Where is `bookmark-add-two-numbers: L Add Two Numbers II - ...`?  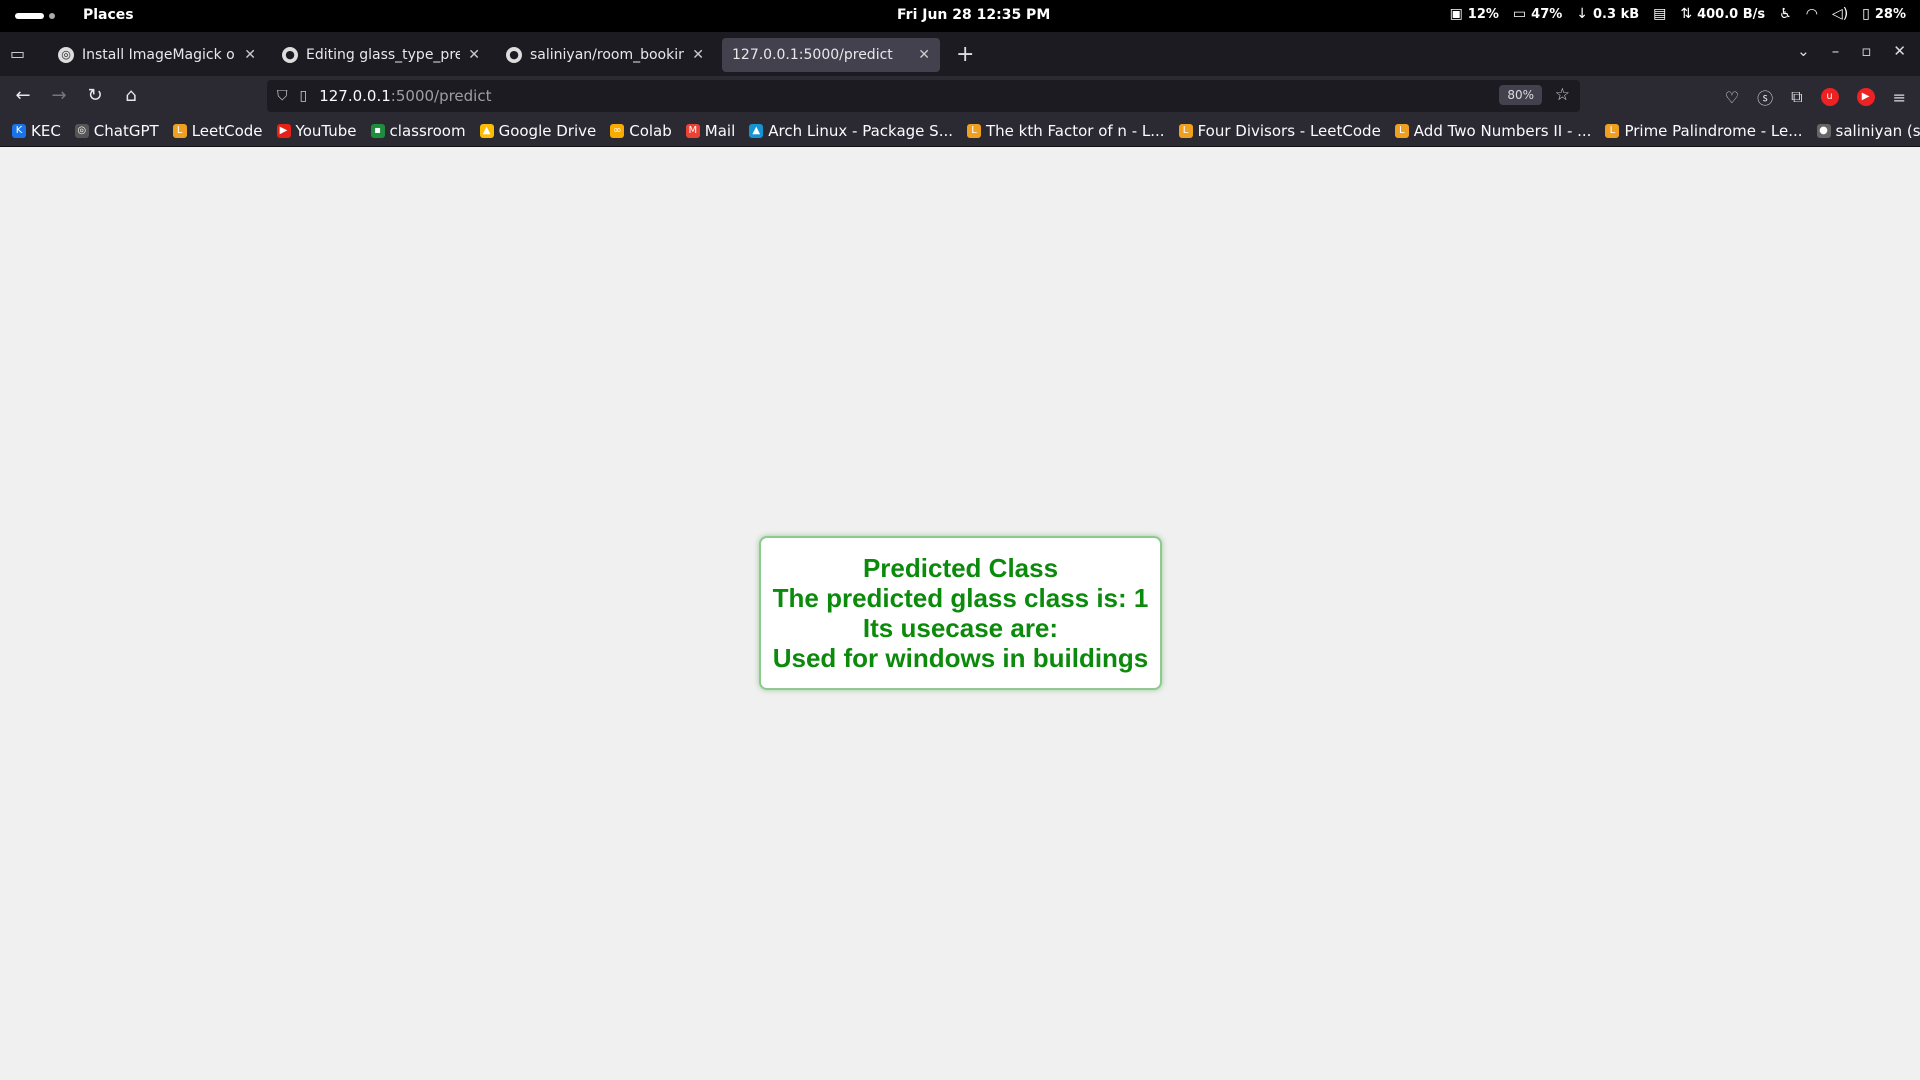 bookmark-add-two-numbers: L Add Two Numbers II - ... is located at coordinates (1493, 131).